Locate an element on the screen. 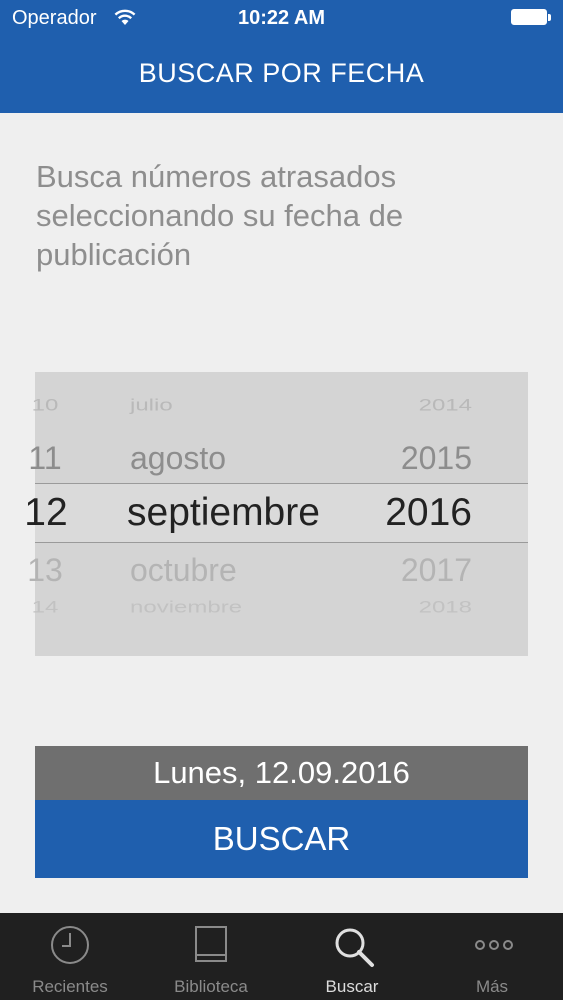 This screenshot has height=1000, width=563. clock-time: 10:22 AM is located at coordinates (281, 18).